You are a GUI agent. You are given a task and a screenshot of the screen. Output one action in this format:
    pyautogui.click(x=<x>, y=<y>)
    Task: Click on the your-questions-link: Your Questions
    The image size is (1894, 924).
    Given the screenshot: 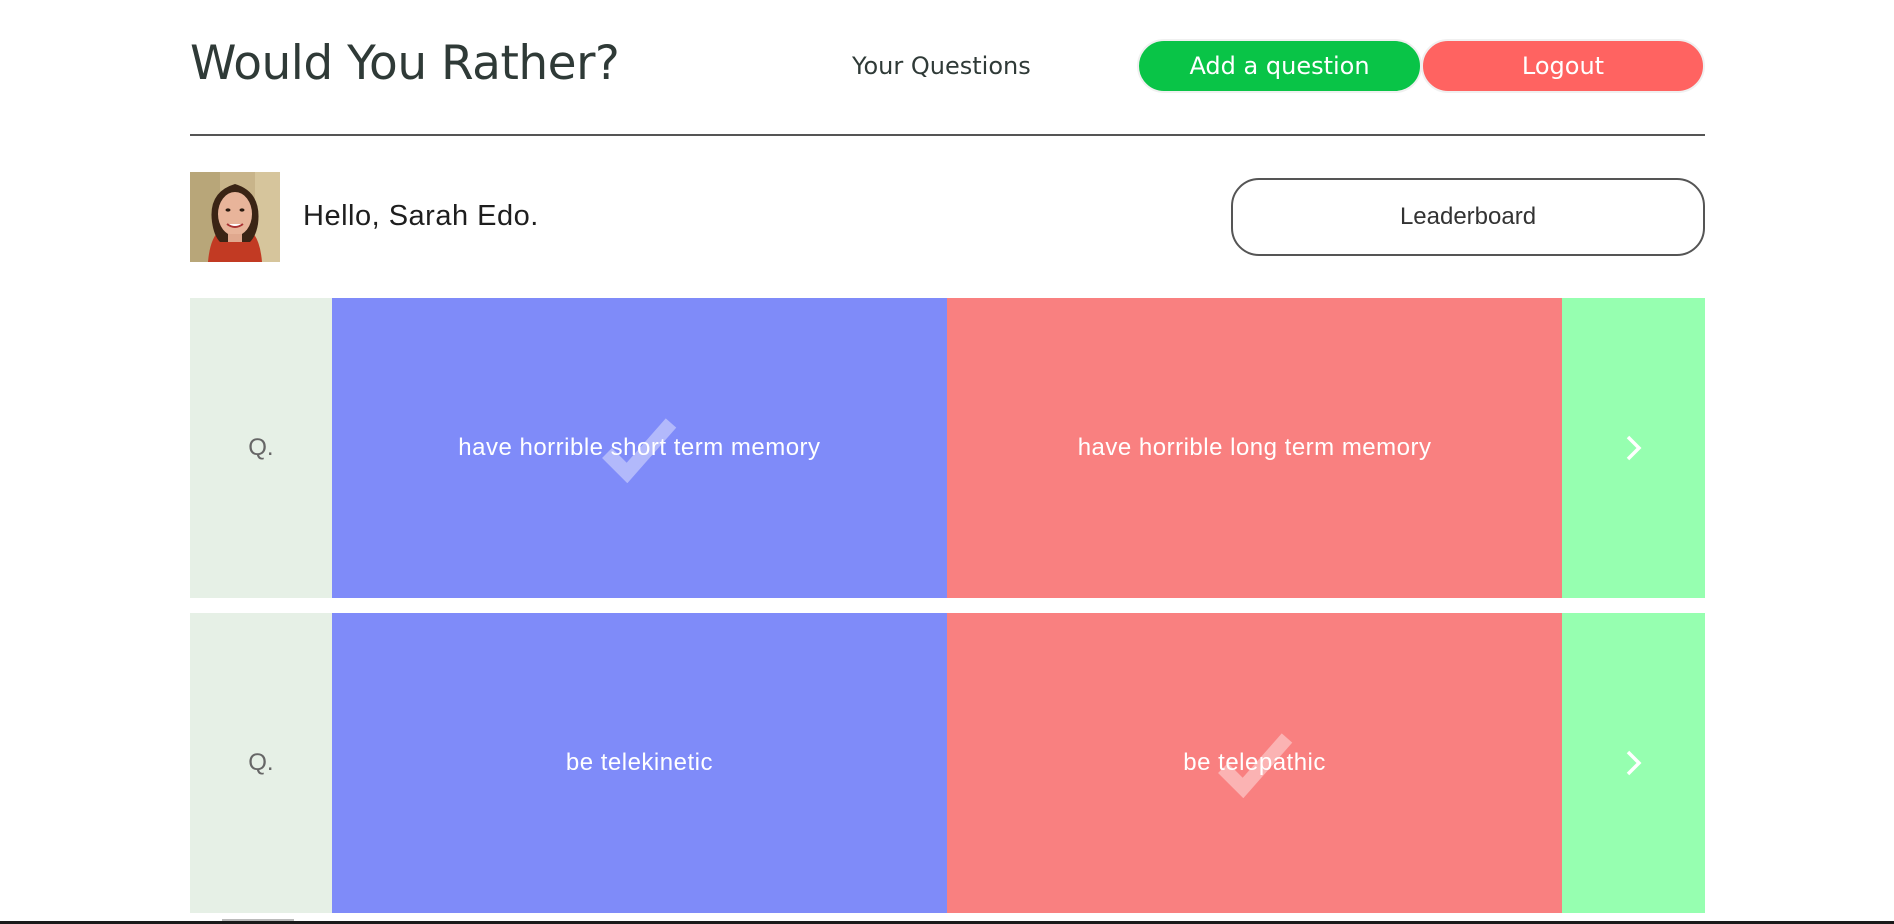 What is the action you would take?
    pyautogui.click(x=941, y=66)
    